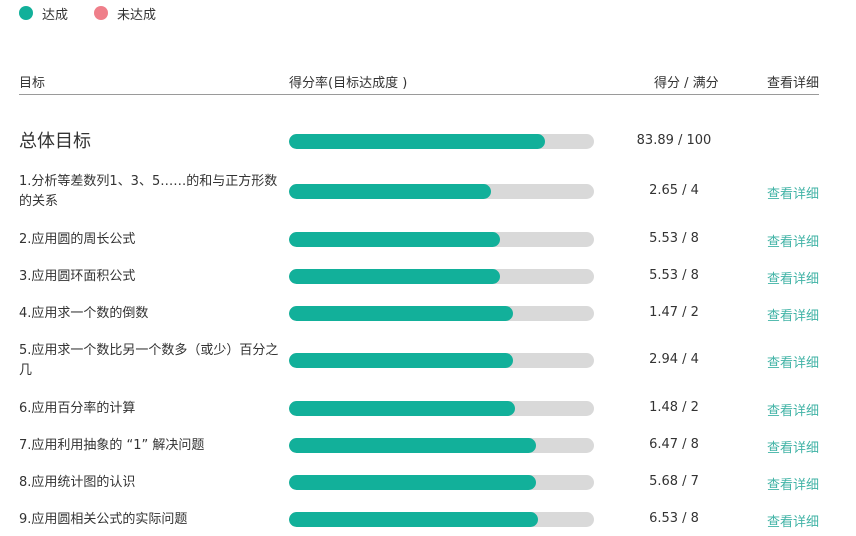 This screenshot has height=536, width=856. What do you see at coordinates (419, 82) in the screenshot?
I see `table-header: 目标 得分率(目标达成度 ) 得分 / 满分 查看详细` at bounding box center [419, 82].